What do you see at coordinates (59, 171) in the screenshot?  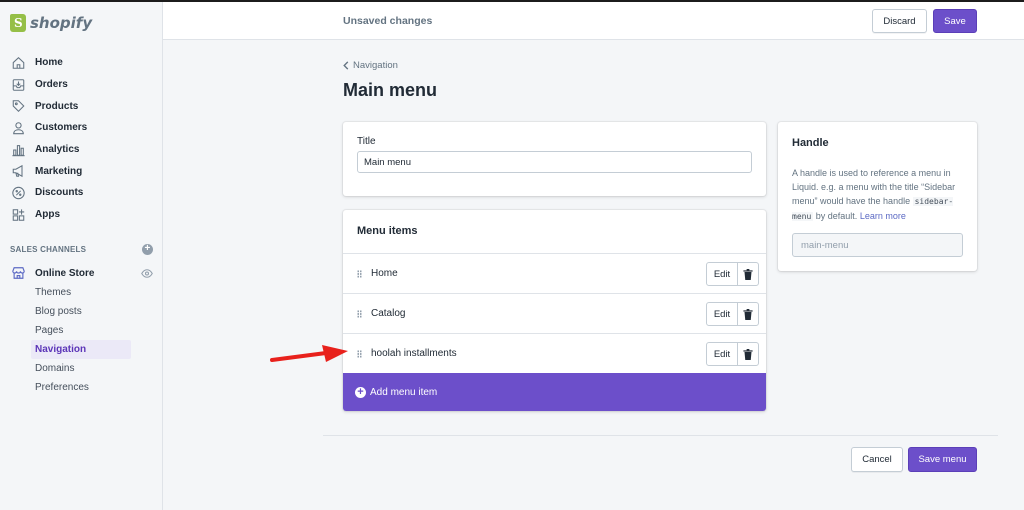 I see `sidebar-item-label: Marketing` at bounding box center [59, 171].